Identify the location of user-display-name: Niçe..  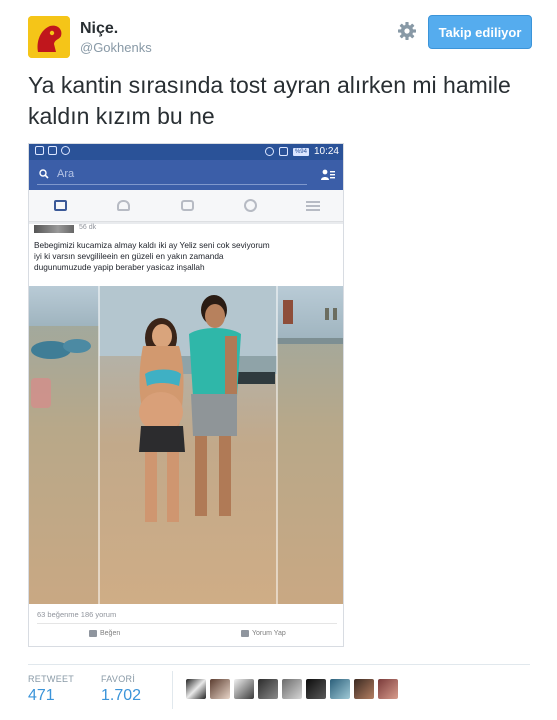
(99, 29).